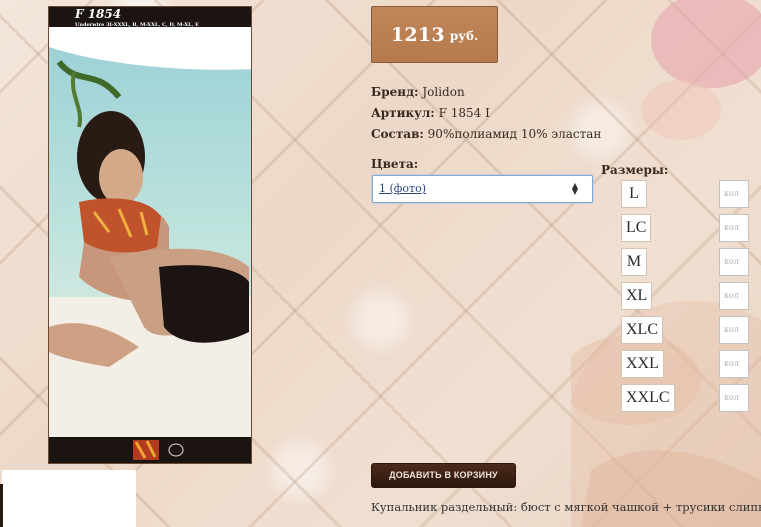  I want to click on attribute-value: 90%полиамид 10% эластан, so click(514, 134).